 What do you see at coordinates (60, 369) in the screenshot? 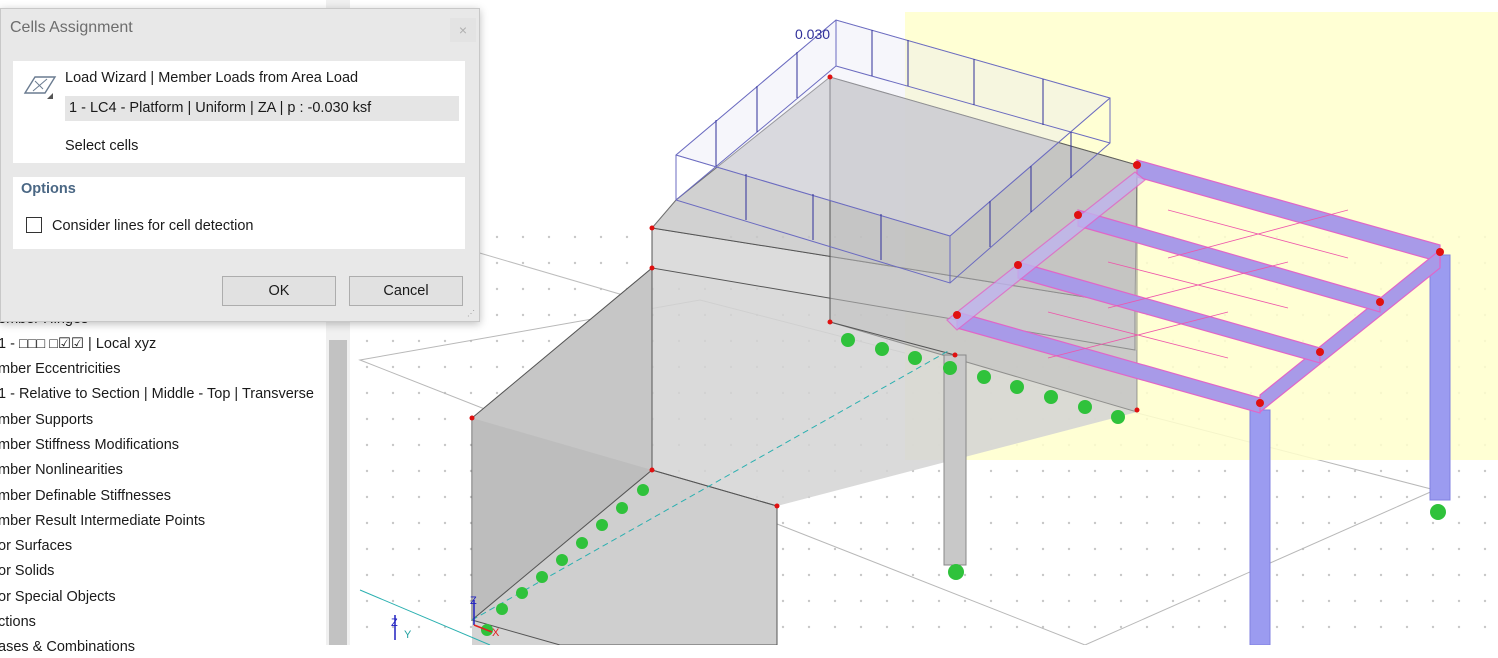
I see `tree-item: mber Eccentricities` at bounding box center [60, 369].